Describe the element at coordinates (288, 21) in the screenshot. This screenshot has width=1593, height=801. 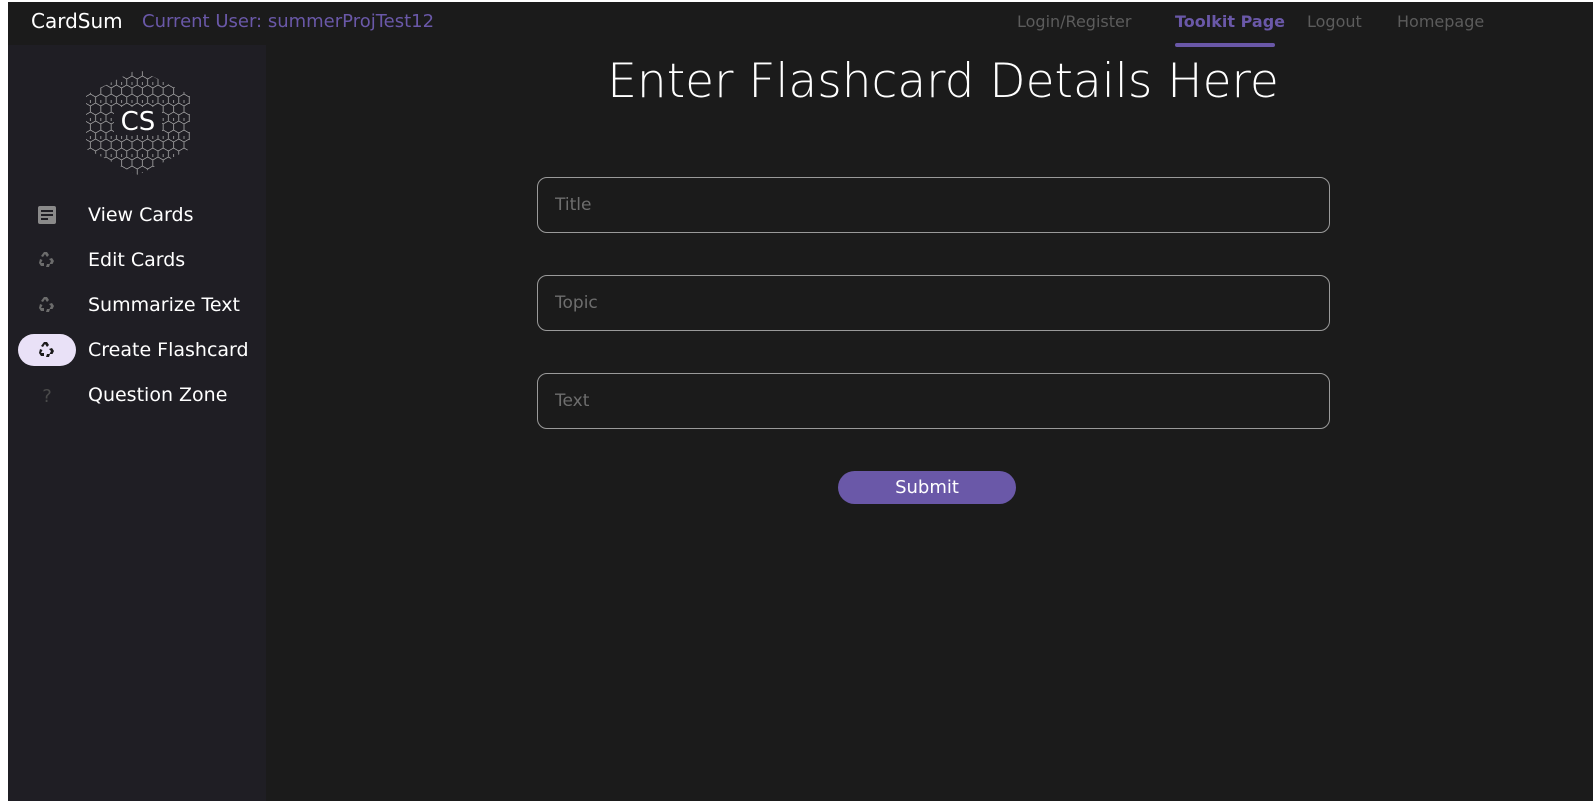
I see `current-user-label: Current User: summerProjTest12` at that location.